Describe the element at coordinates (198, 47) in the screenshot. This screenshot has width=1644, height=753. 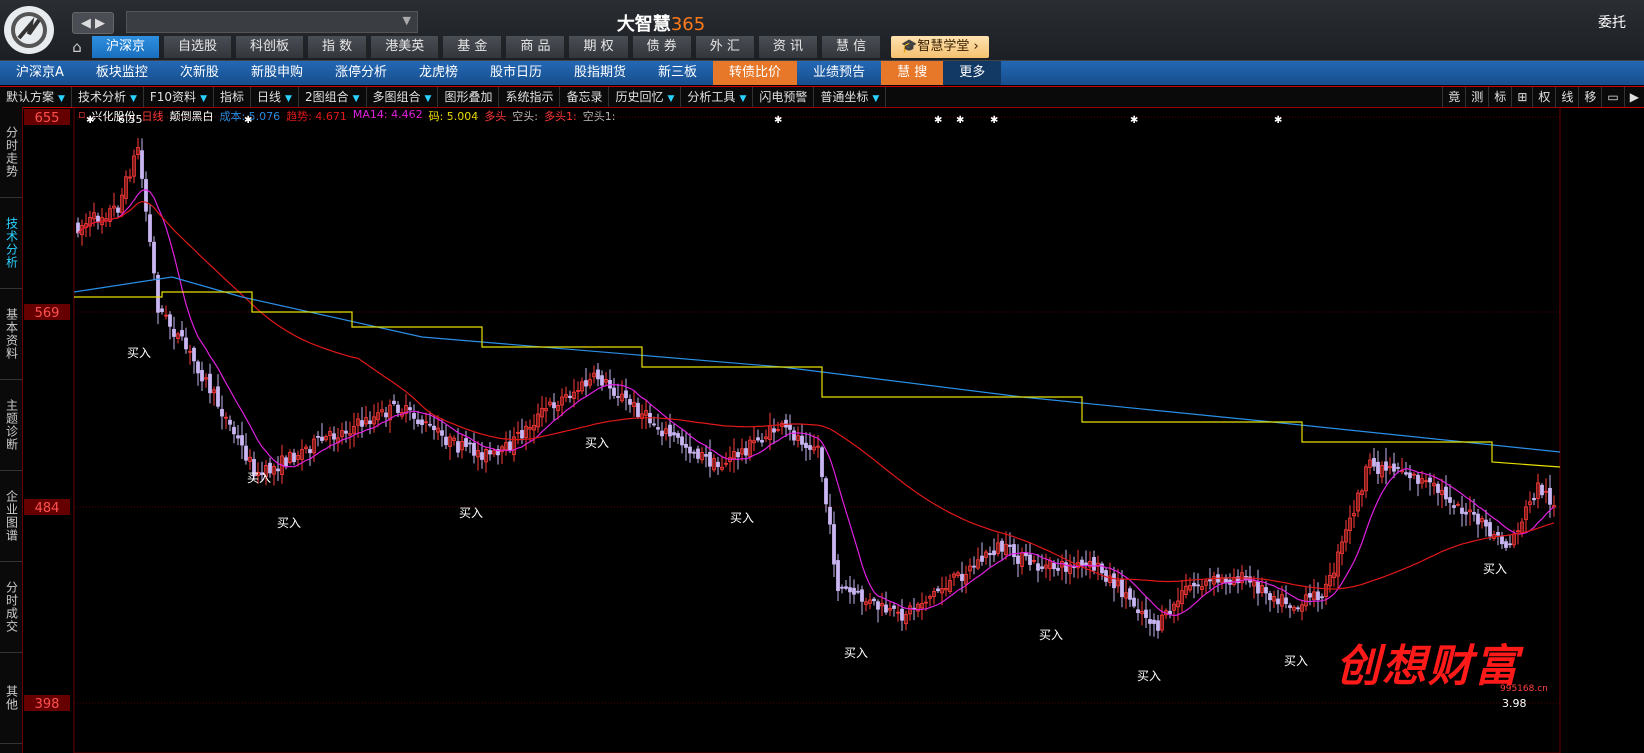
I see `main-tab-1: 自选股` at that location.